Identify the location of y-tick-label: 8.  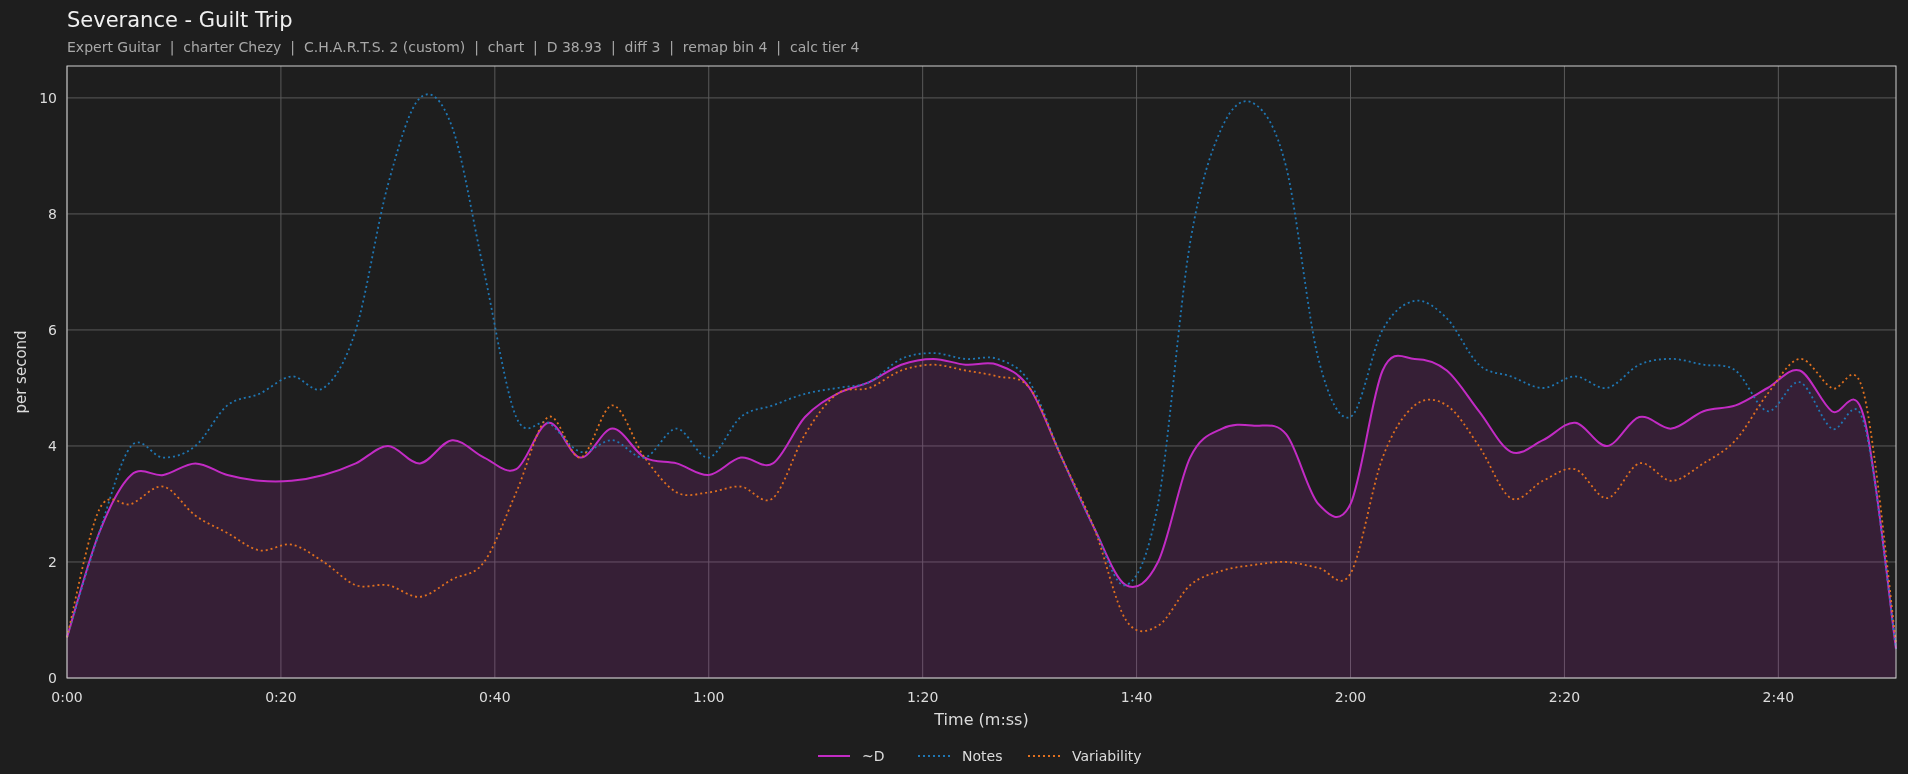
(52, 213).